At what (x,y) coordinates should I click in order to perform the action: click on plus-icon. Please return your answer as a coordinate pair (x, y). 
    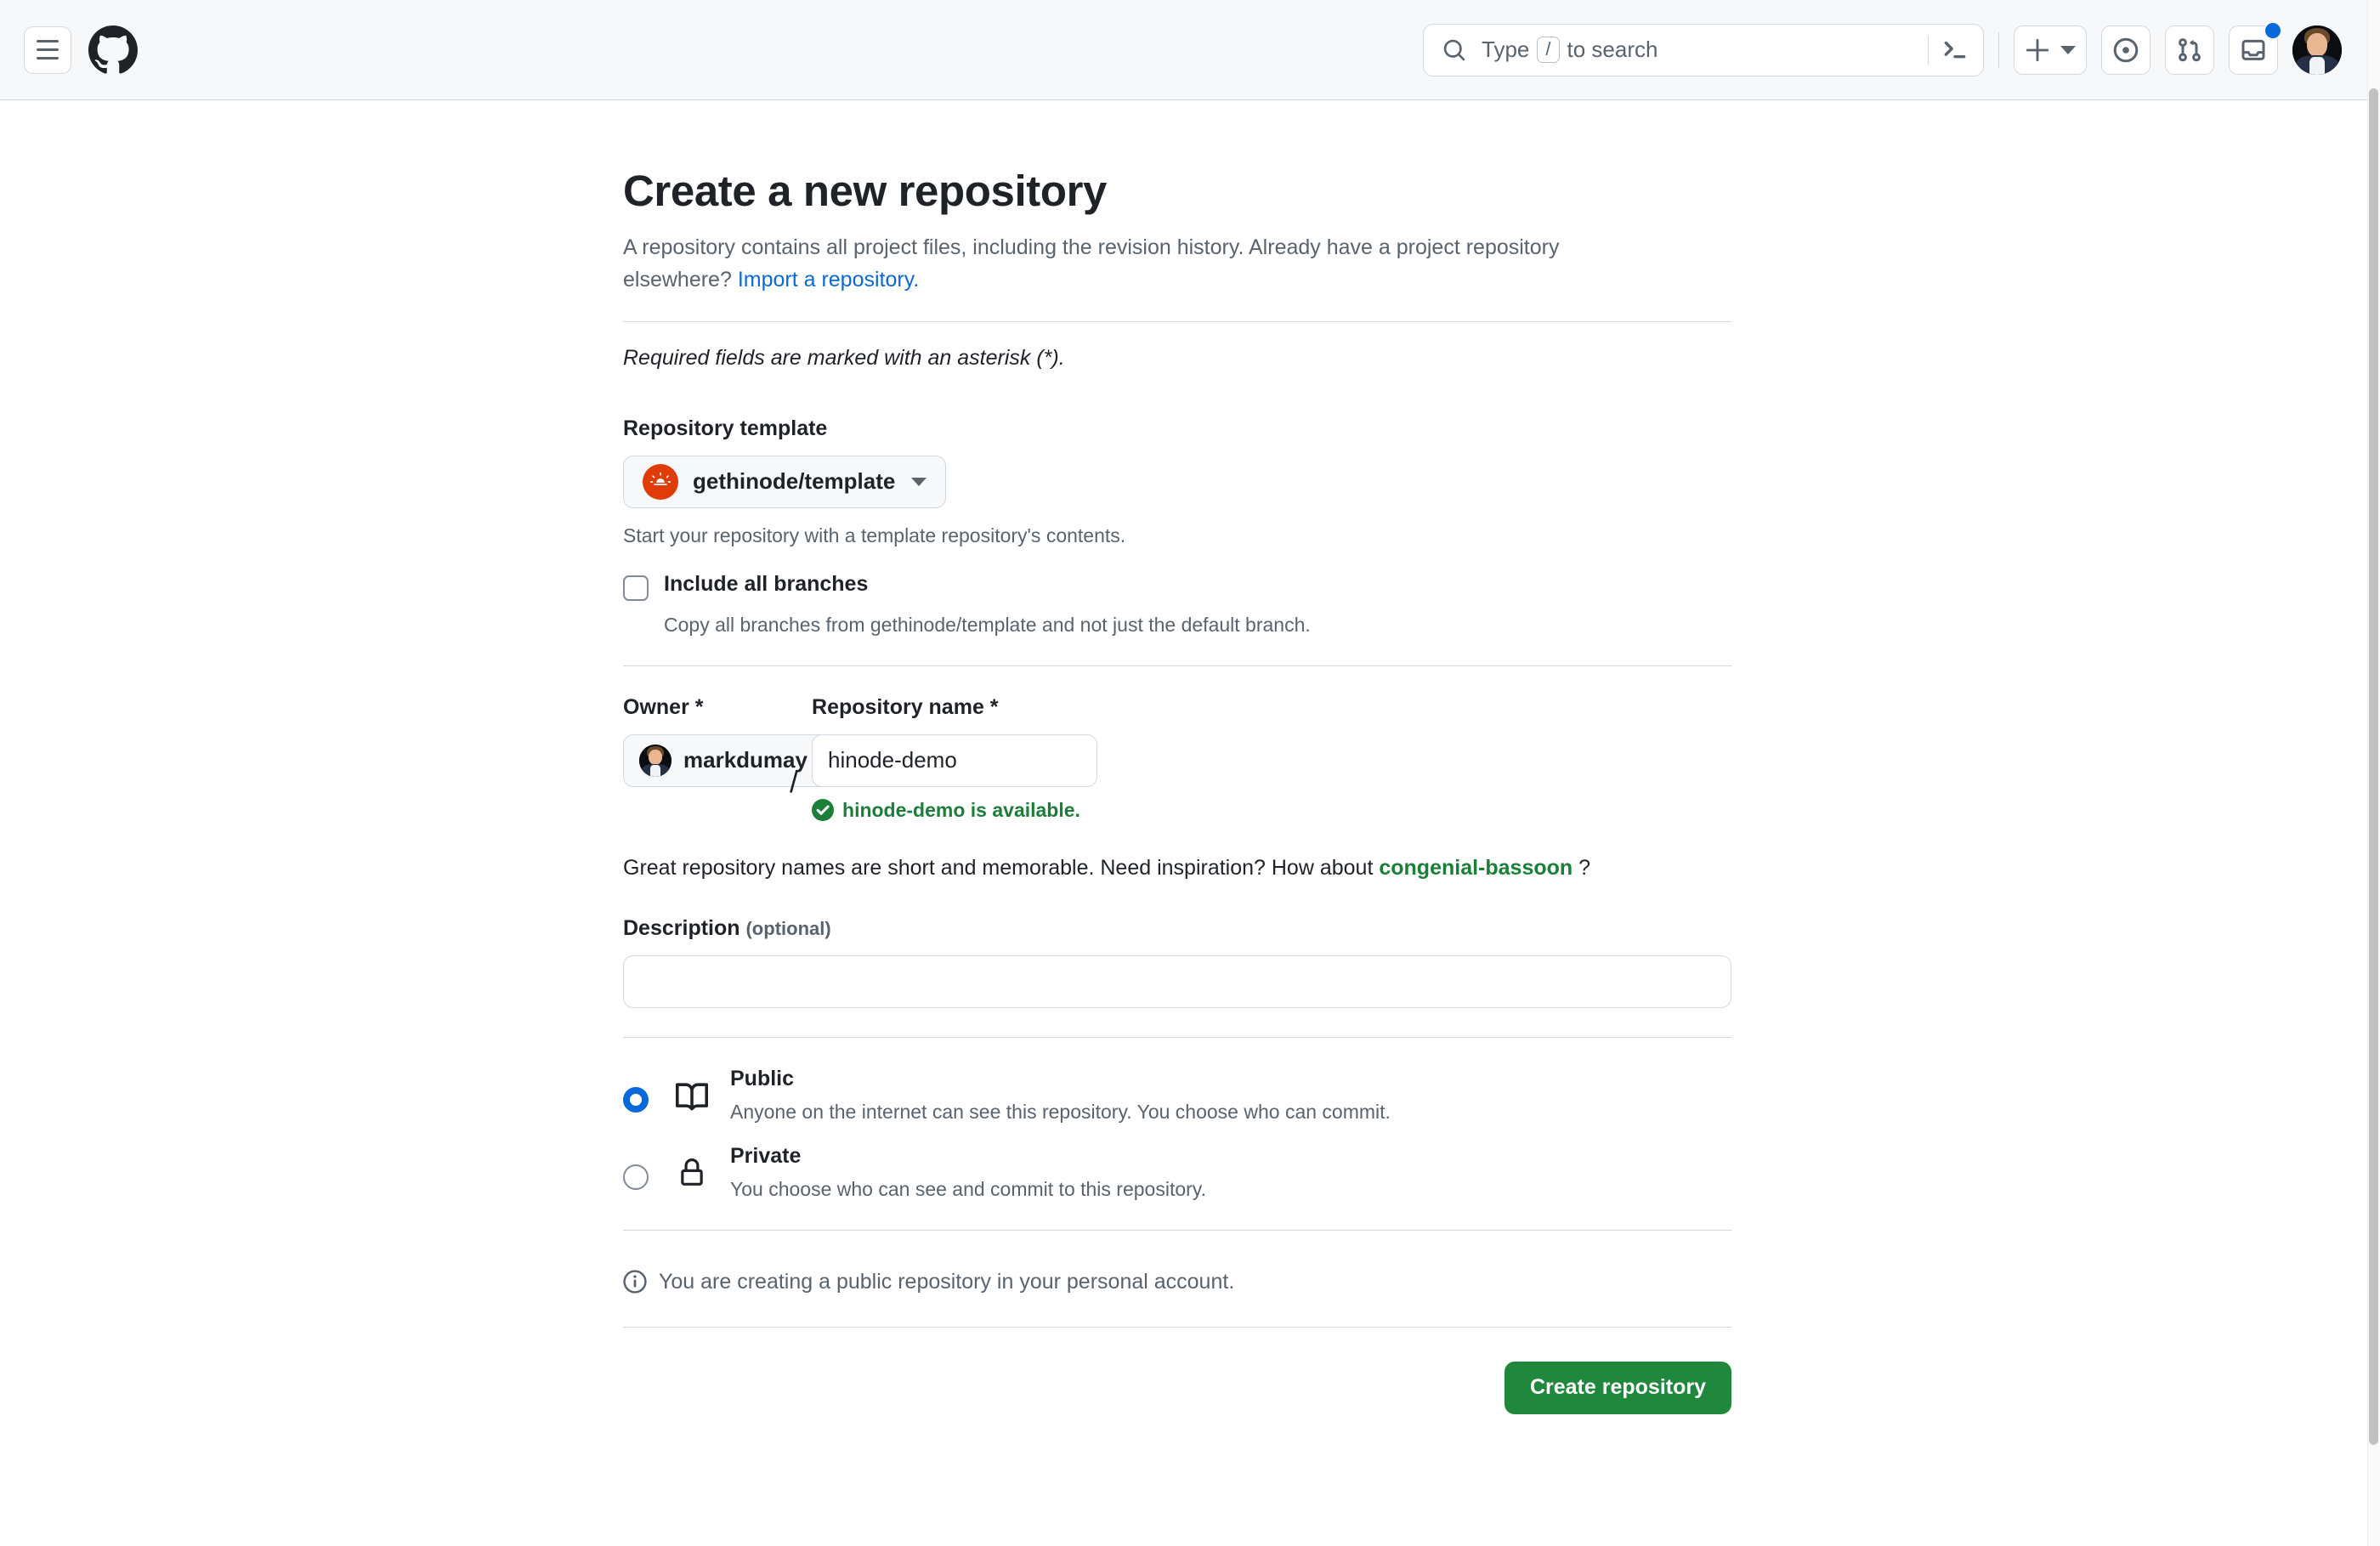
    Looking at the image, I should click on (2037, 49).